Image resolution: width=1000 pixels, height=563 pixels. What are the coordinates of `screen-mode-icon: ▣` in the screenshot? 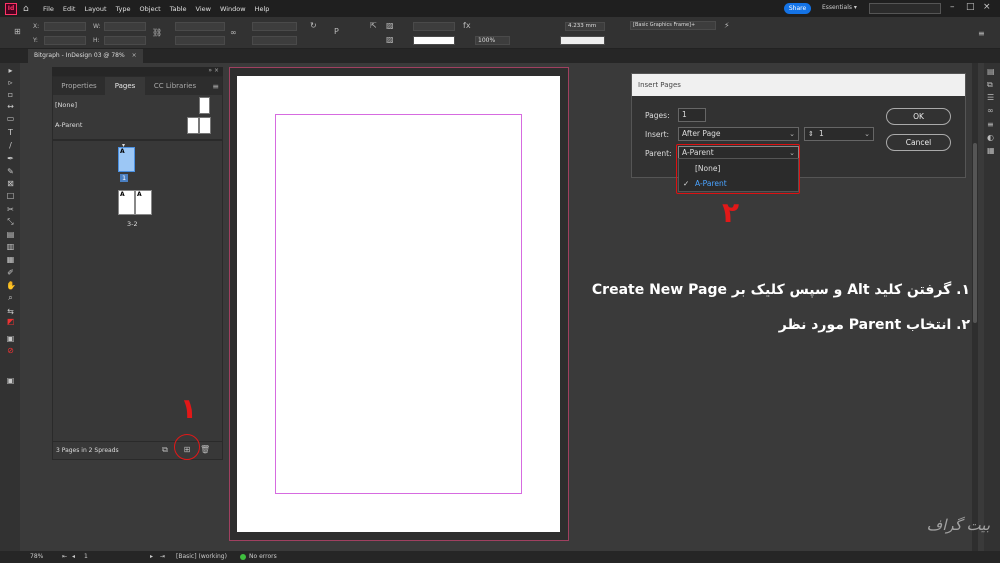 It's located at (10, 381).